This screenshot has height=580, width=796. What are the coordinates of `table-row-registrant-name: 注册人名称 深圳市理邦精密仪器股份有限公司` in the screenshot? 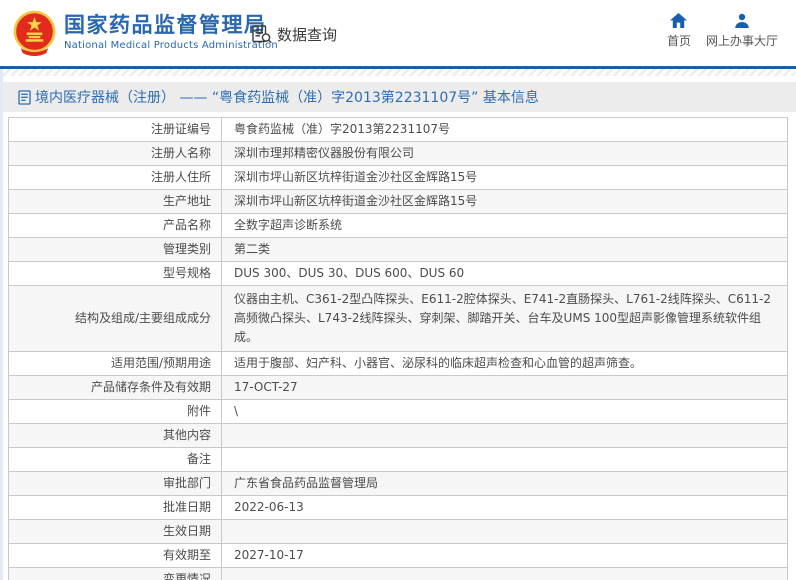 It's located at (398, 154).